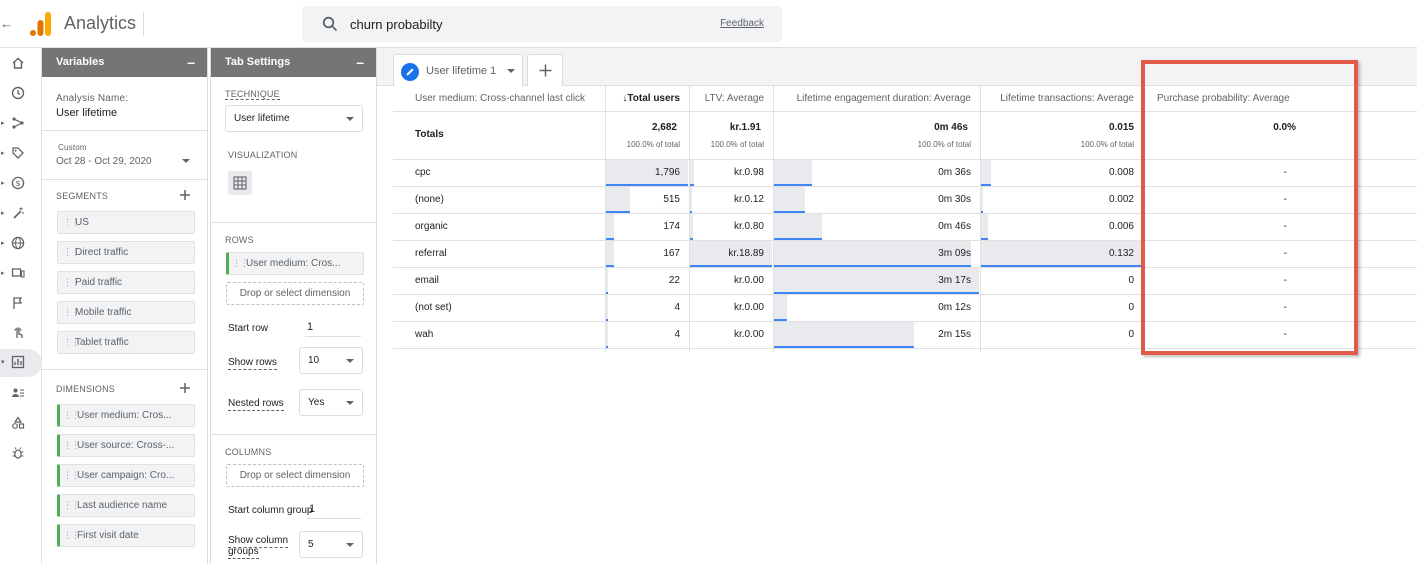  I want to click on cell-transactions: 0.008, so click(1121, 172).